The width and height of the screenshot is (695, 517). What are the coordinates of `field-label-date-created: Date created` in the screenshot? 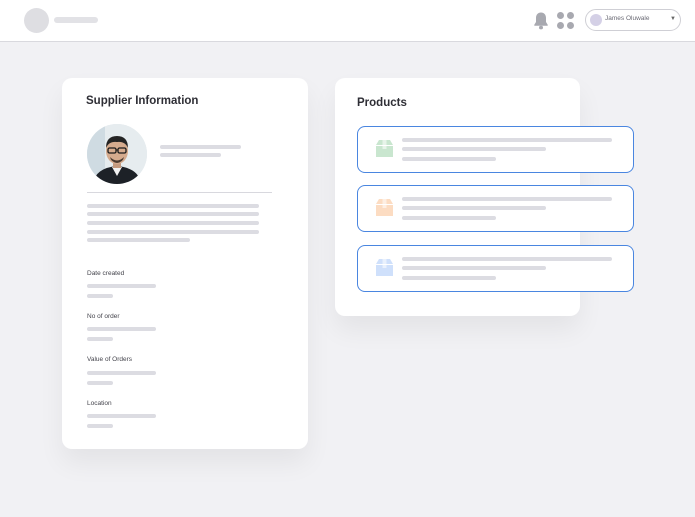 It's located at (106, 273).